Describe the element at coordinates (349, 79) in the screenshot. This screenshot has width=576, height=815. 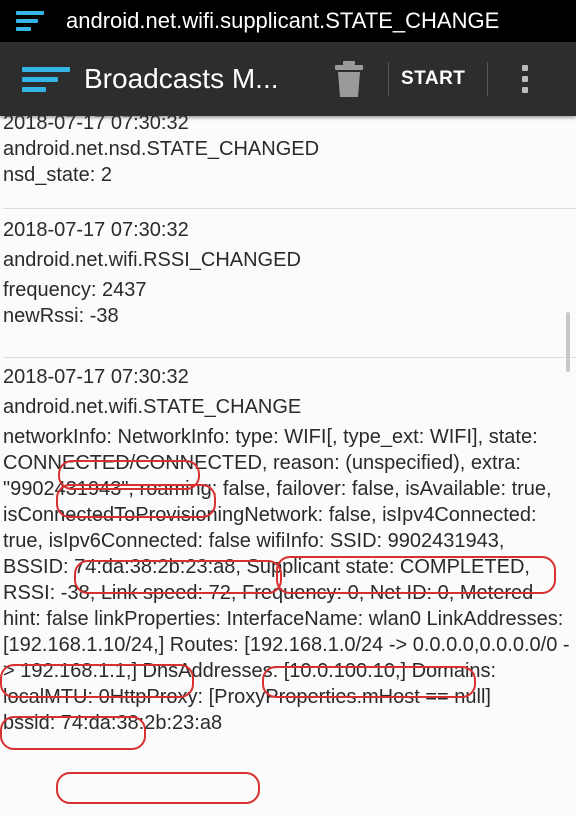
I see `trash-icon` at that location.